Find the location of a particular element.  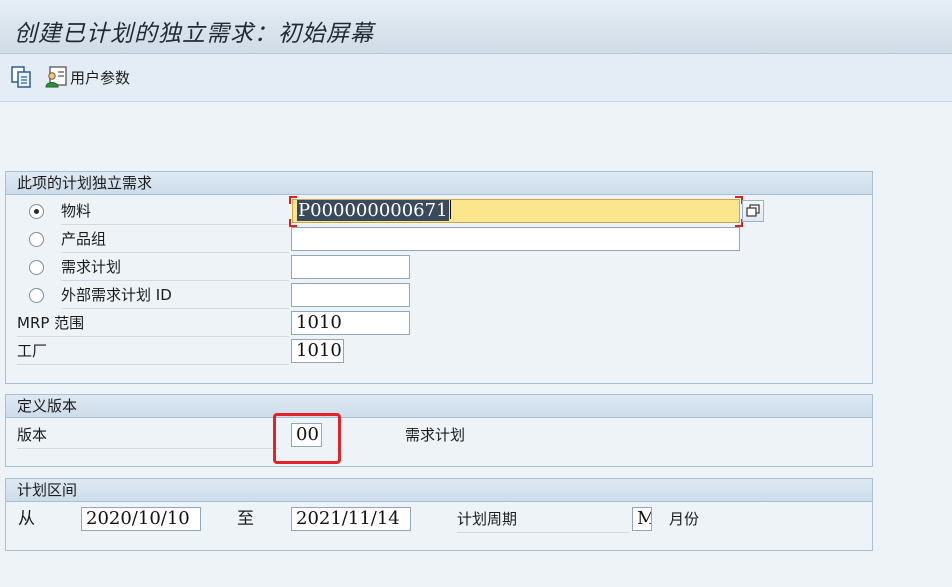

product-group-label: 产品组 is located at coordinates (175, 239).